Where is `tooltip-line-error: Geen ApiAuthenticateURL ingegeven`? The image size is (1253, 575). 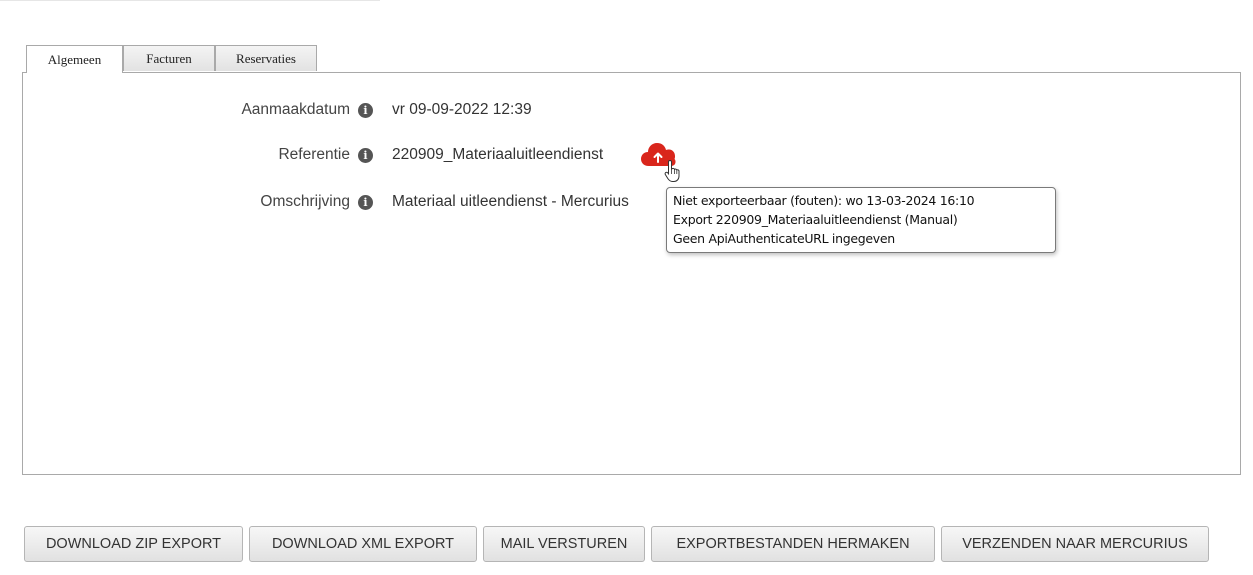 tooltip-line-error: Geen ApiAuthenticateURL ingegeven is located at coordinates (784, 238).